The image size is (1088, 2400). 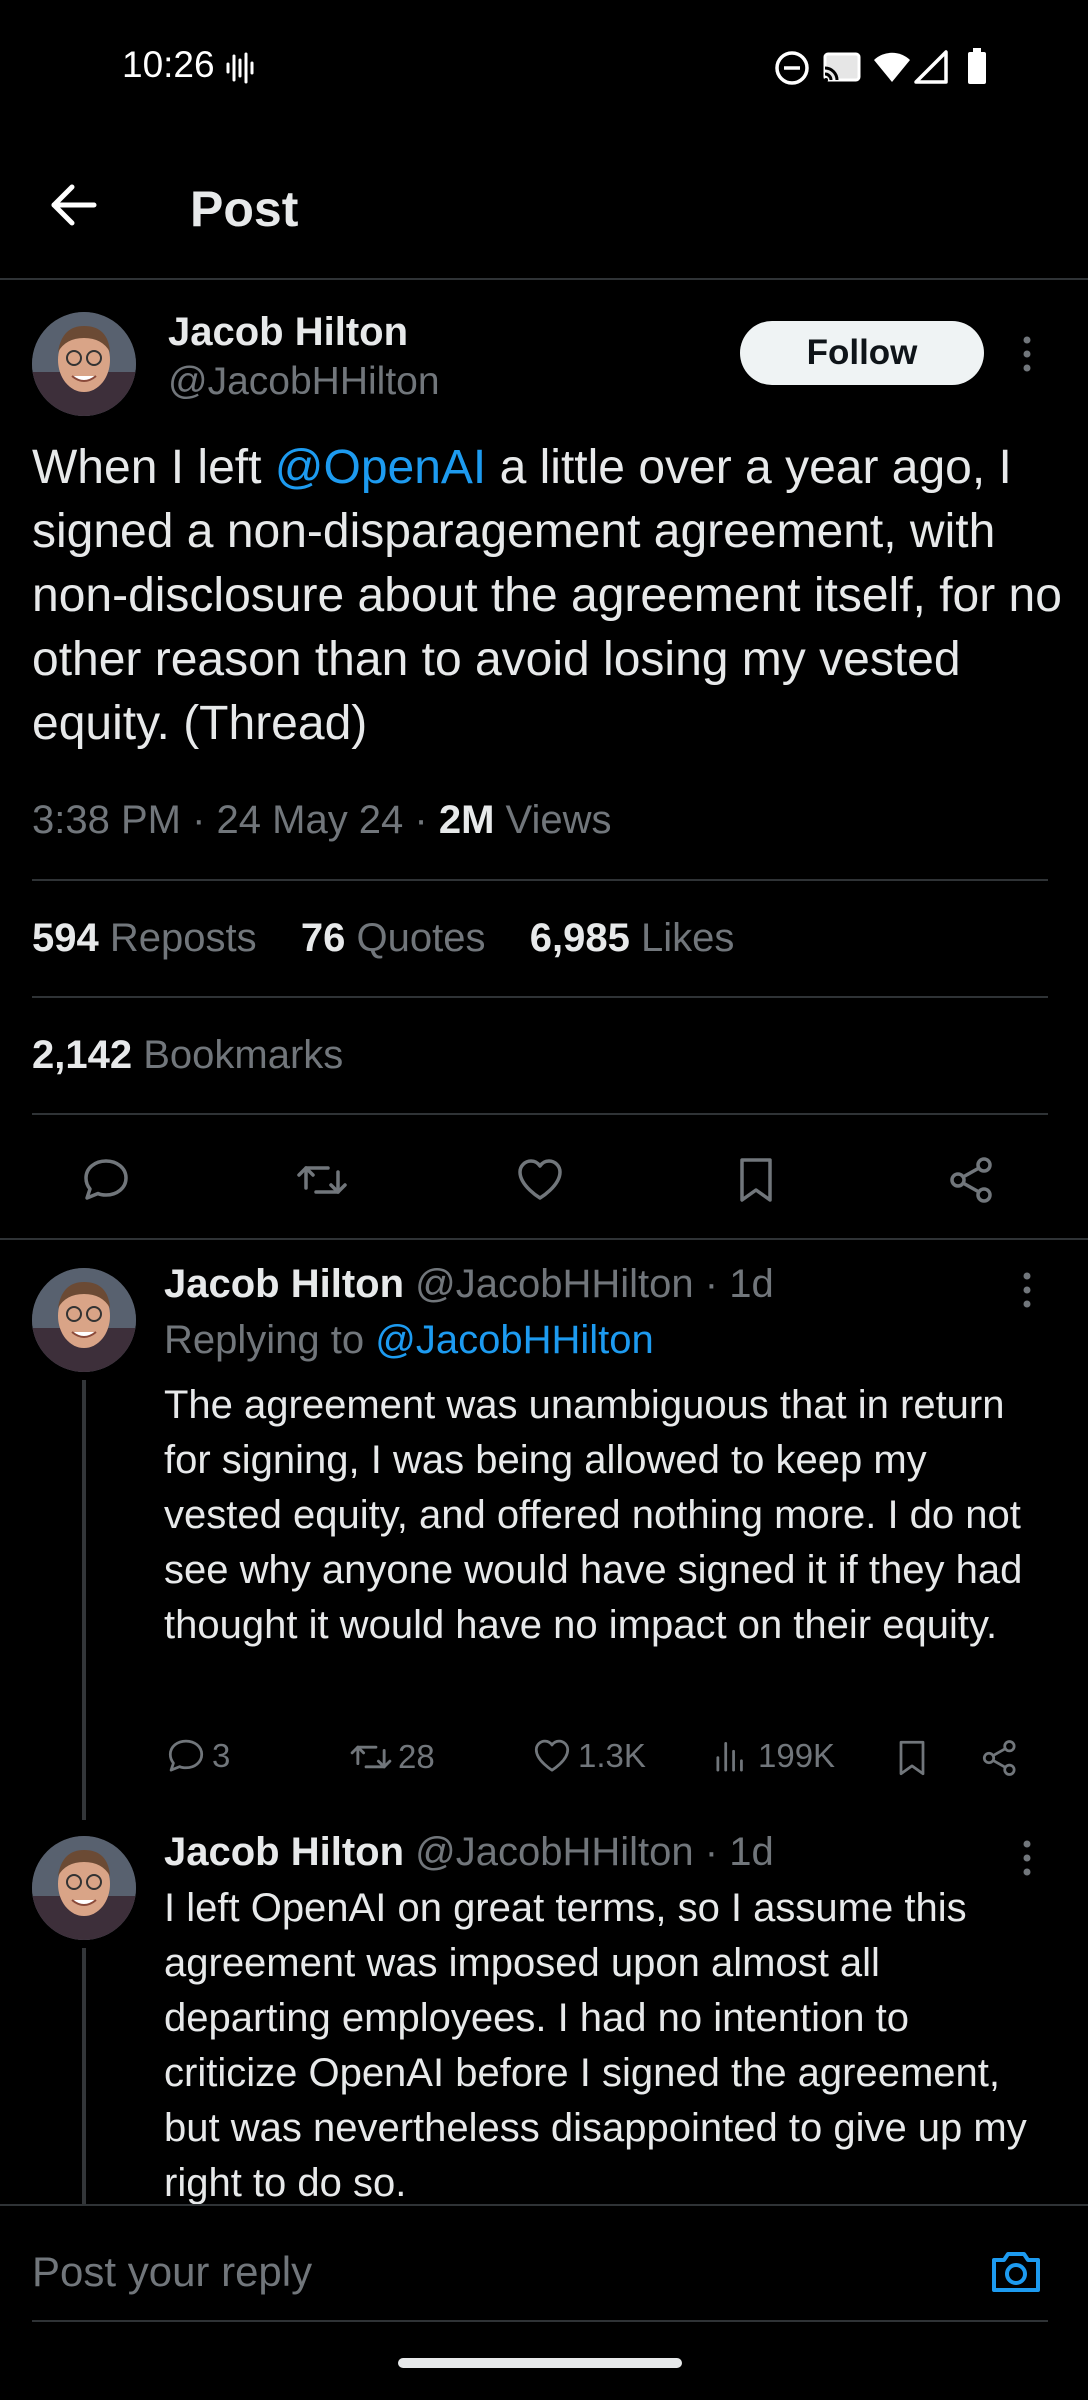 What do you see at coordinates (797, 1755) in the screenshot?
I see `reply-views-count: 199K` at bounding box center [797, 1755].